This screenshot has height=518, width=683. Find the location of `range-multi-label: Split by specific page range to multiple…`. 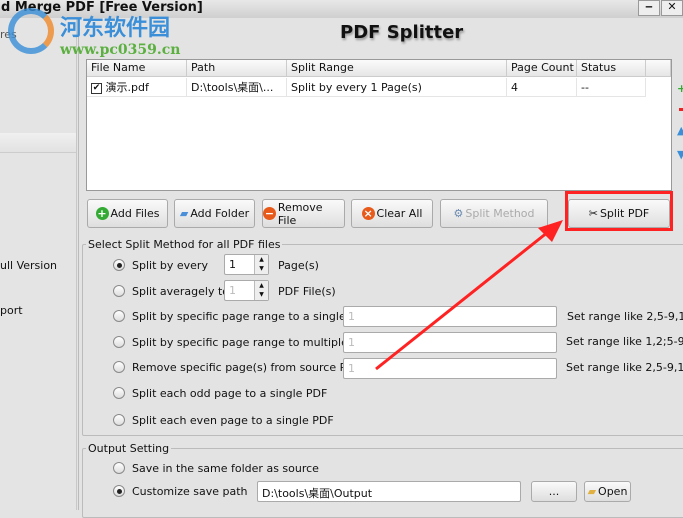

range-multi-label: Split by specific page range to multiple… is located at coordinates (252, 342).